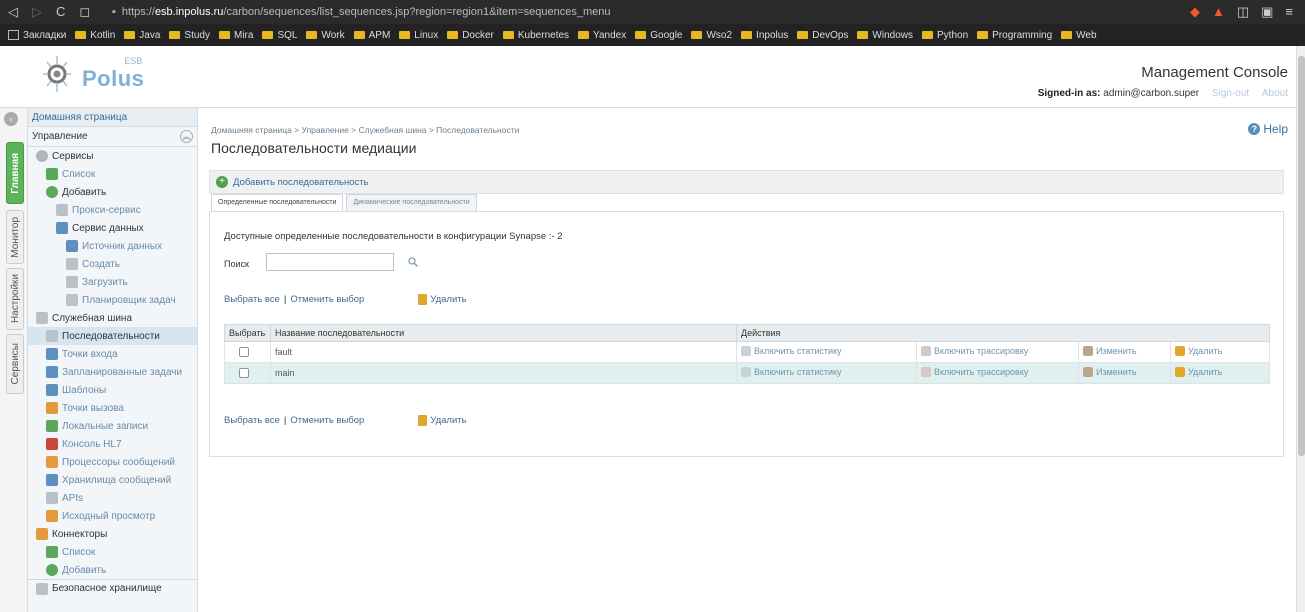 This screenshot has width=1305, height=612. I want to click on search-input, so click(330, 262).